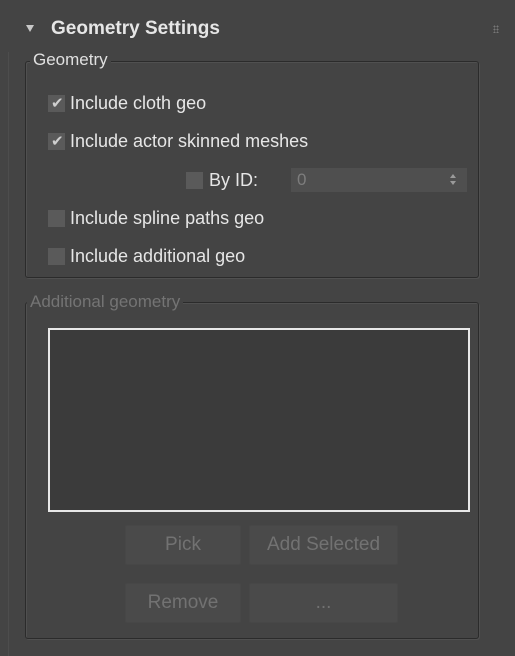  I want to click on by-id-checkbox, so click(194, 180).